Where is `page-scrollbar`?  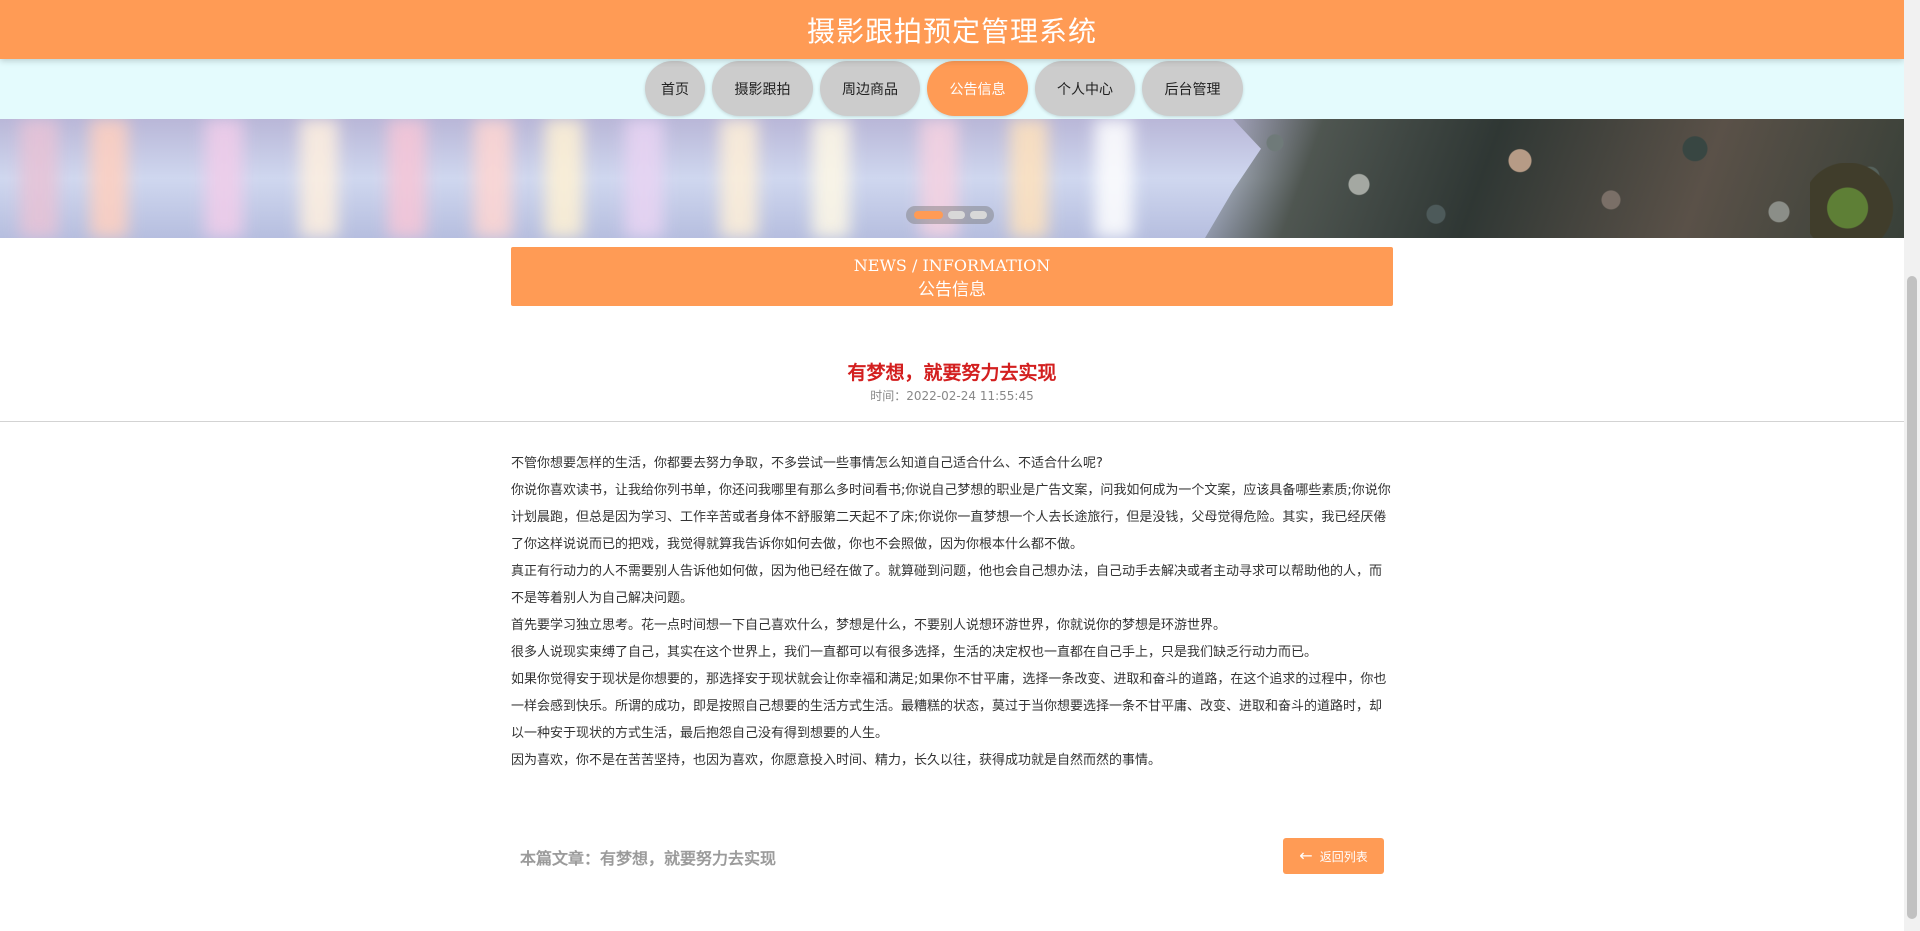 page-scrollbar is located at coordinates (1912, 465).